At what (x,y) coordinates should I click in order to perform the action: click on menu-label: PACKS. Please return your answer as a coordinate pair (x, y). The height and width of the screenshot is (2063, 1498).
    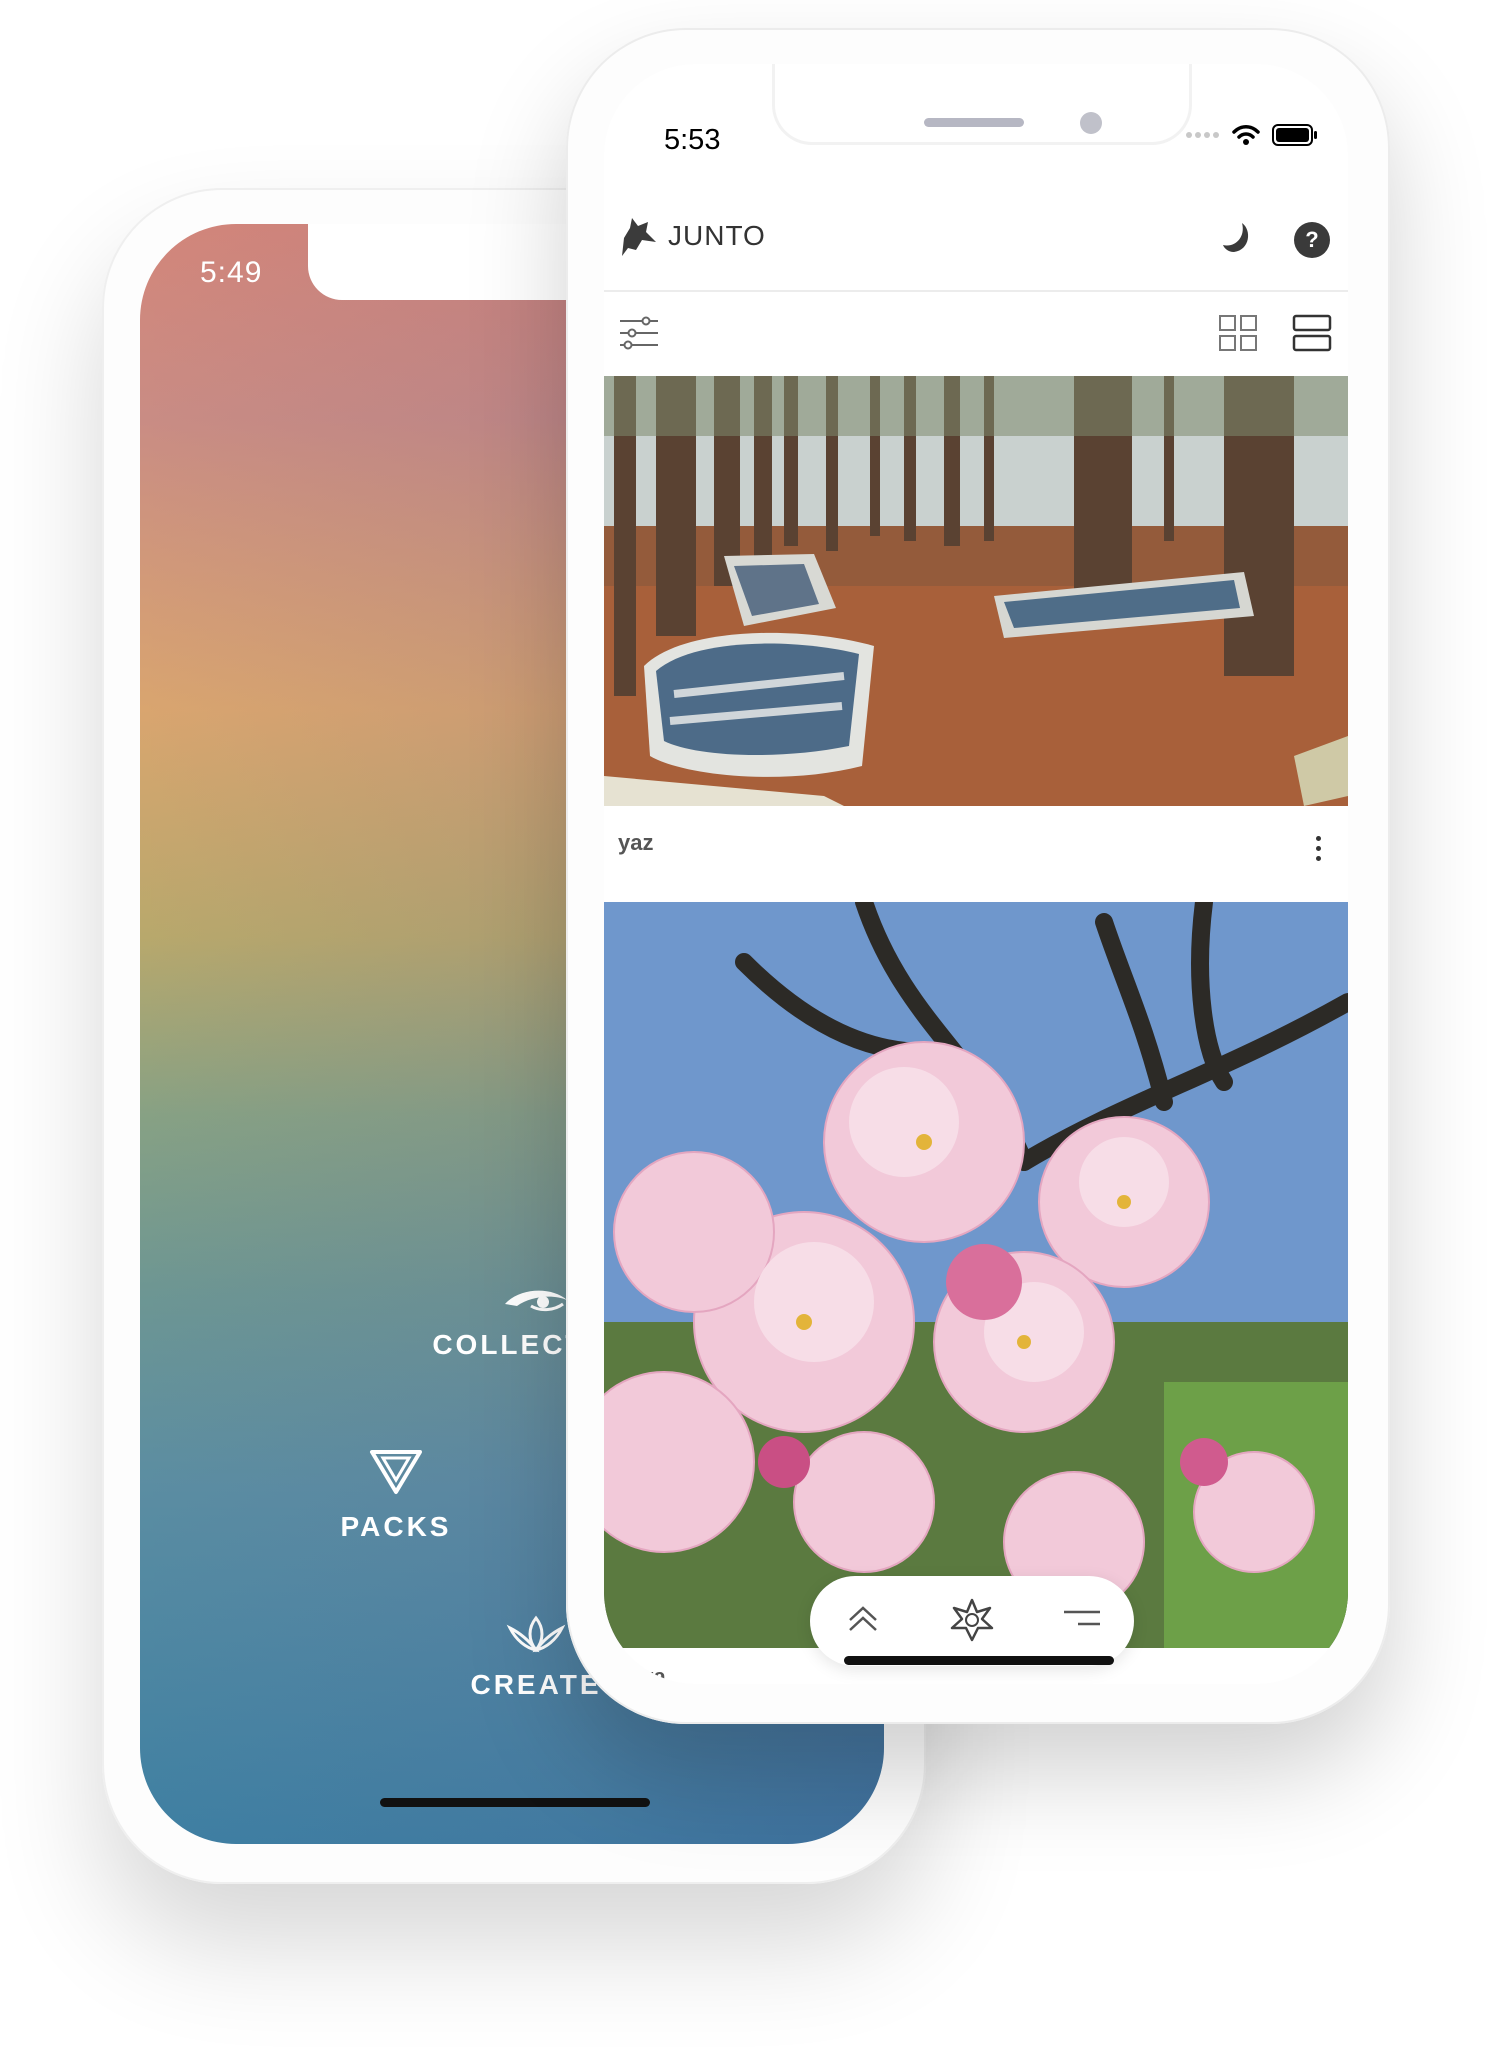
    Looking at the image, I should click on (396, 1526).